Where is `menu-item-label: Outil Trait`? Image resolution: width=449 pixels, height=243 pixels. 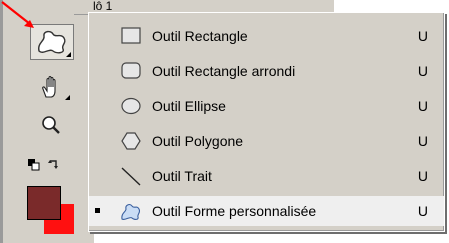
menu-item-label: Outil Trait is located at coordinates (182, 176).